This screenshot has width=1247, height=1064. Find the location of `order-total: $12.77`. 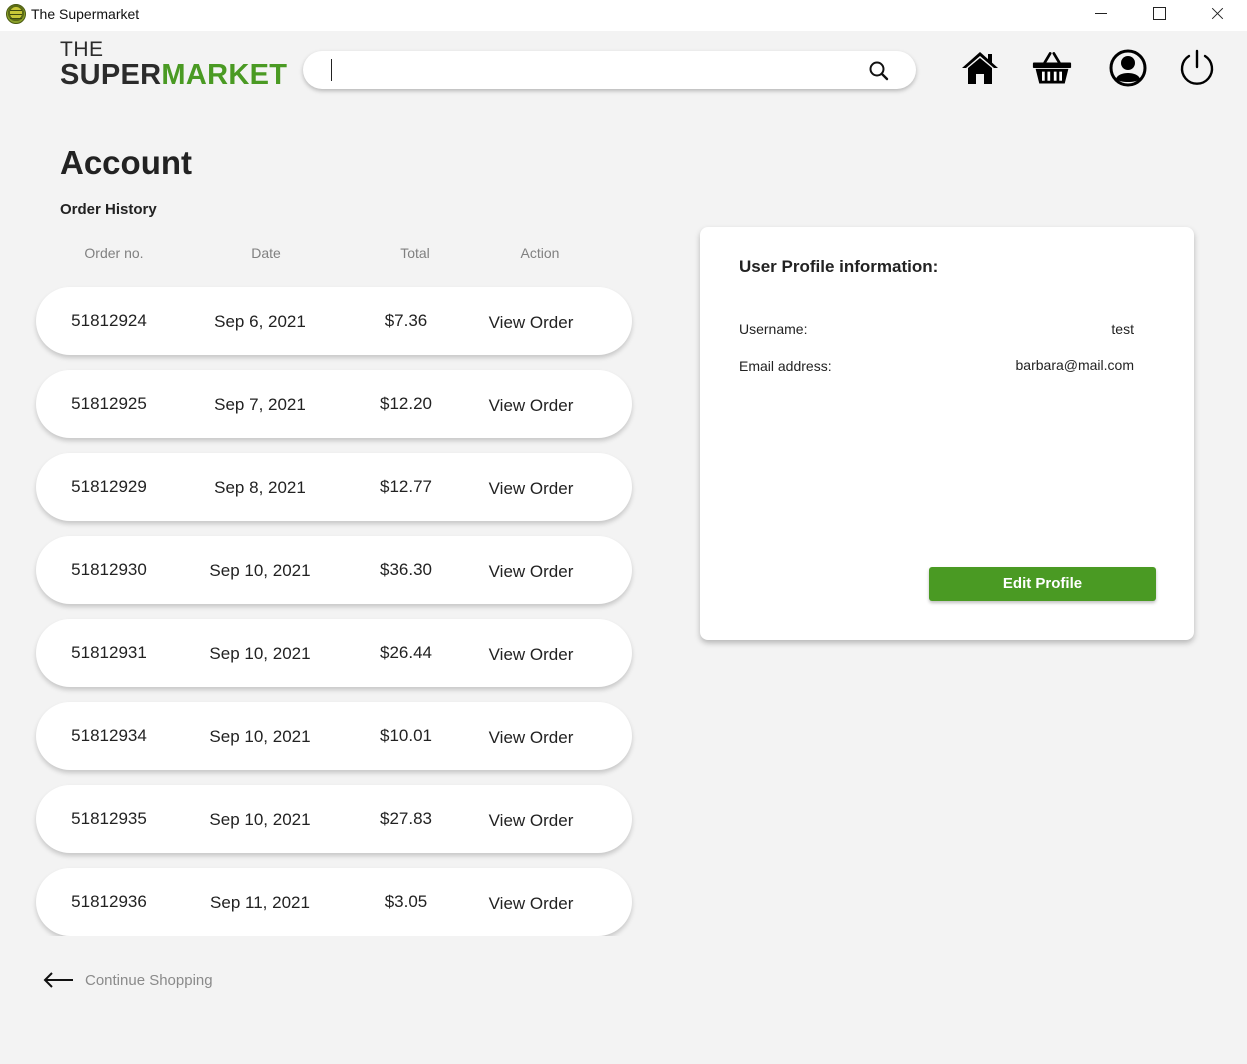

order-total: $12.77 is located at coordinates (406, 486).